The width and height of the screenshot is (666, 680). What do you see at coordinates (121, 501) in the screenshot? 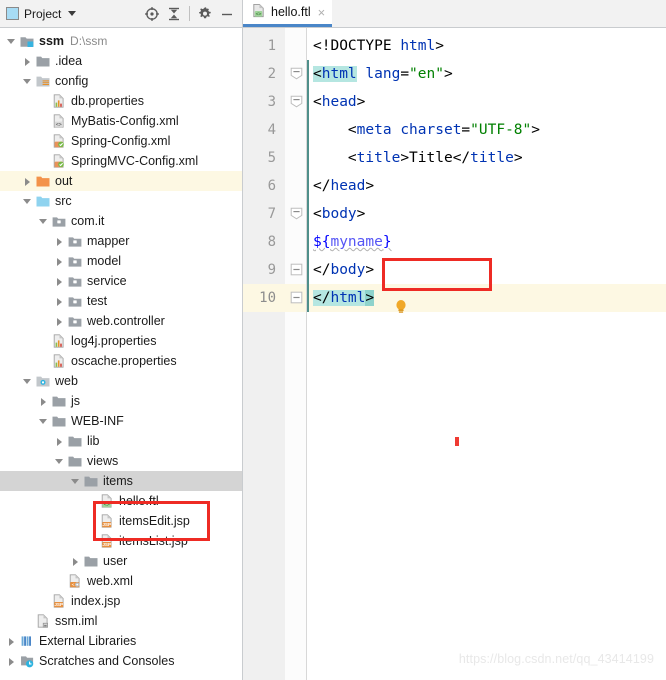
I see `tree-node-hello-ftl: <> hello.ftl` at bounding box center [121, 501].